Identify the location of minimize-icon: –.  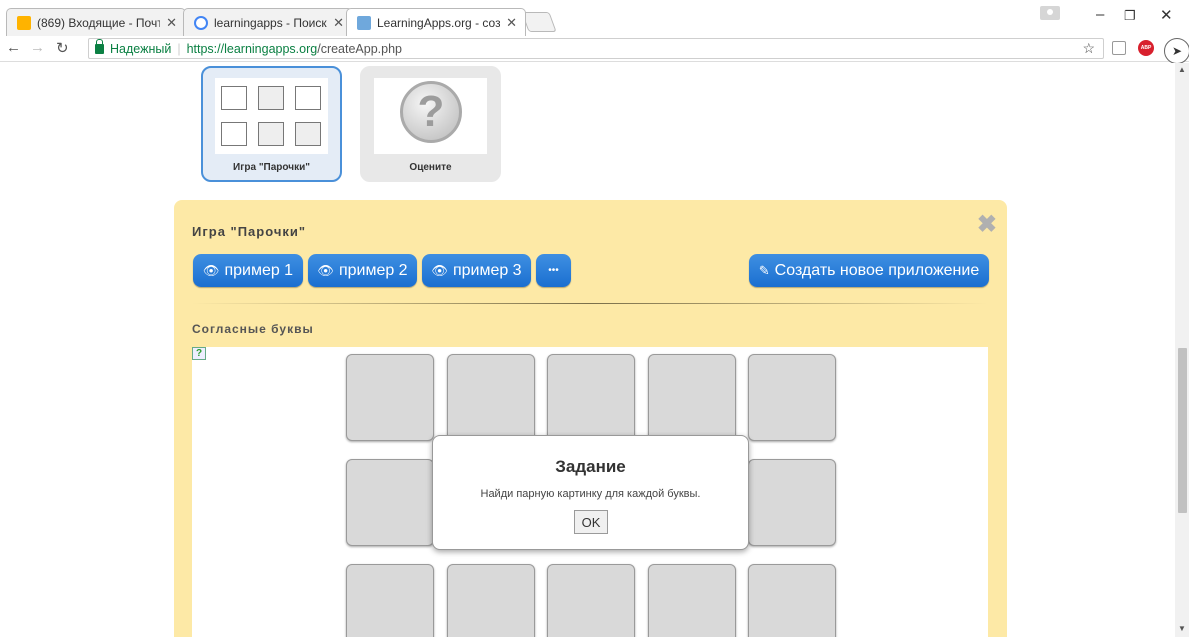
(1100, 14).